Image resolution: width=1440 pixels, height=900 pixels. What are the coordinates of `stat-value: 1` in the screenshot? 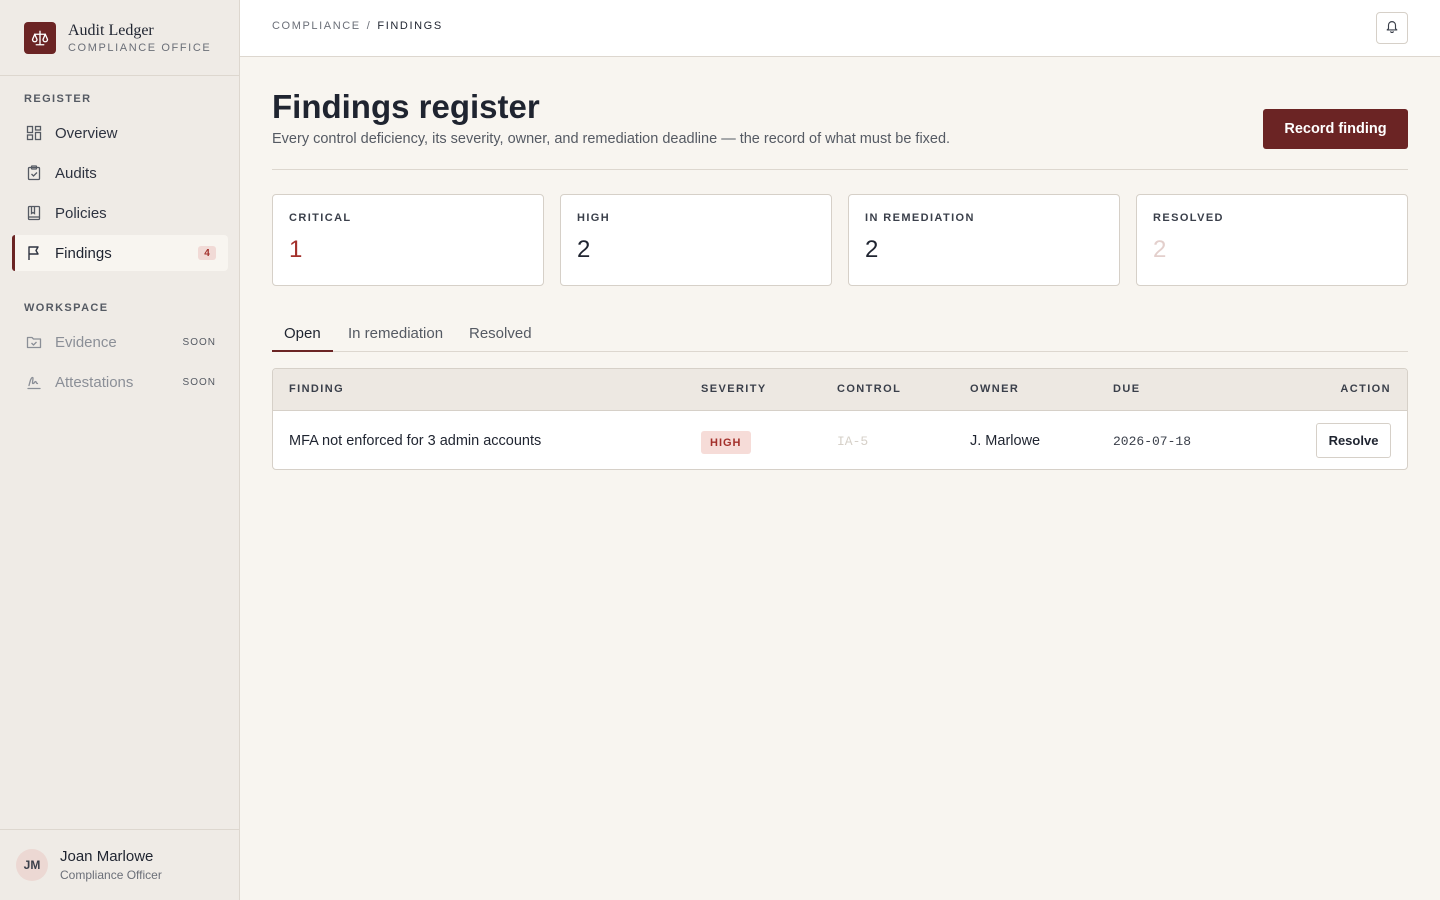 It's located at (296, 249).